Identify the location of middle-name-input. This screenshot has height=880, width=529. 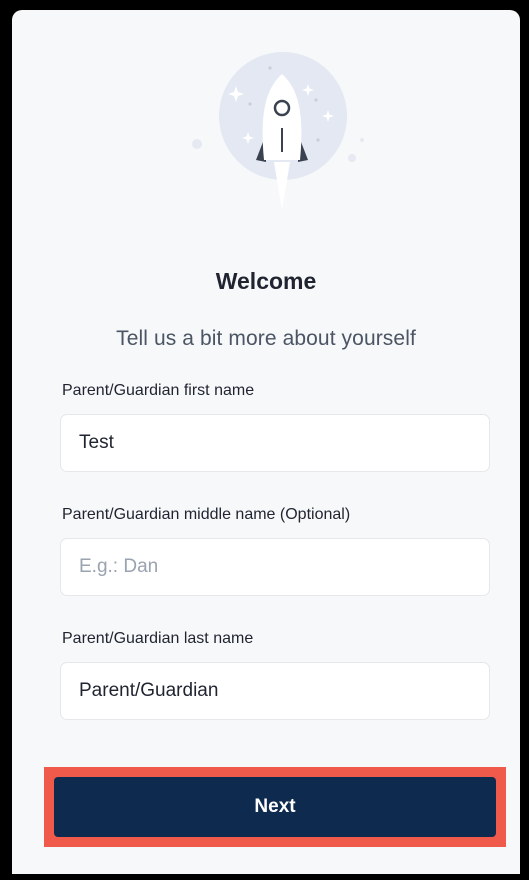
(275, 567).